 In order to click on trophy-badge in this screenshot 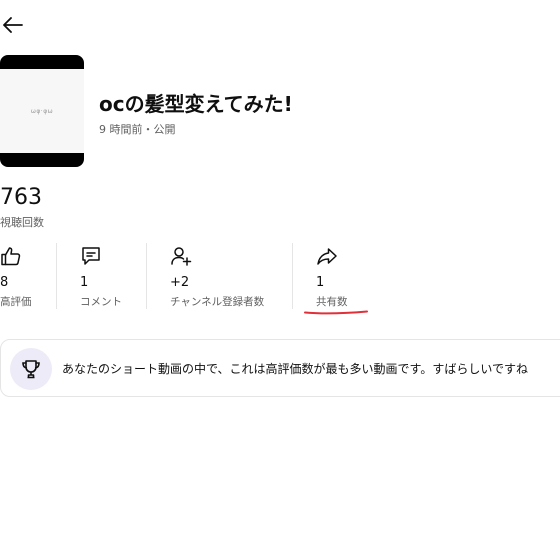, I will do `click(31, 369)`.